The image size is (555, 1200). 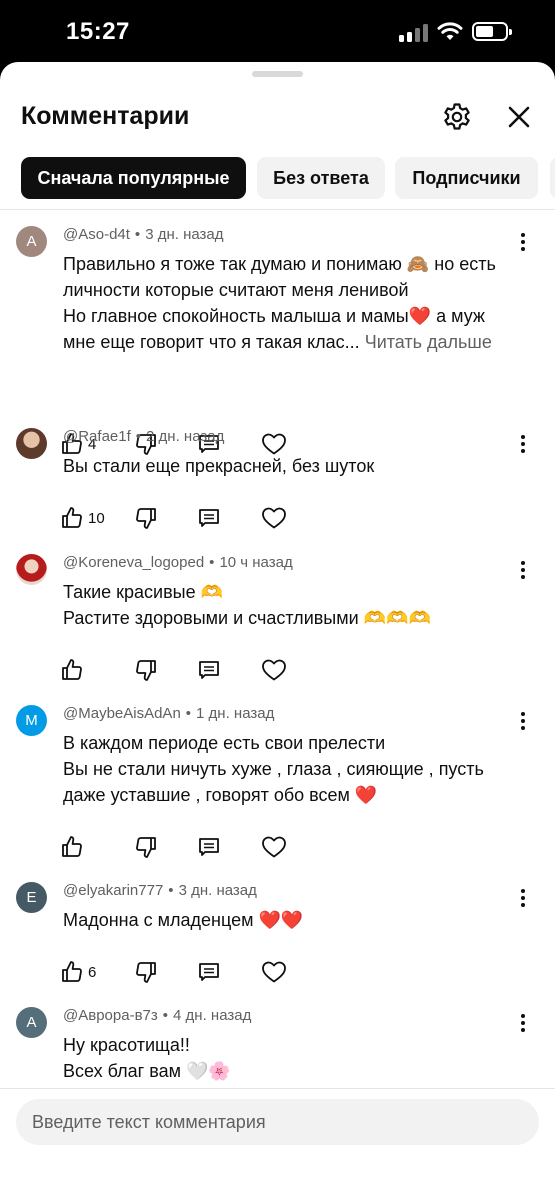 I want to click on comment-author: @Aso-d4t, so click(x=96, y=234).